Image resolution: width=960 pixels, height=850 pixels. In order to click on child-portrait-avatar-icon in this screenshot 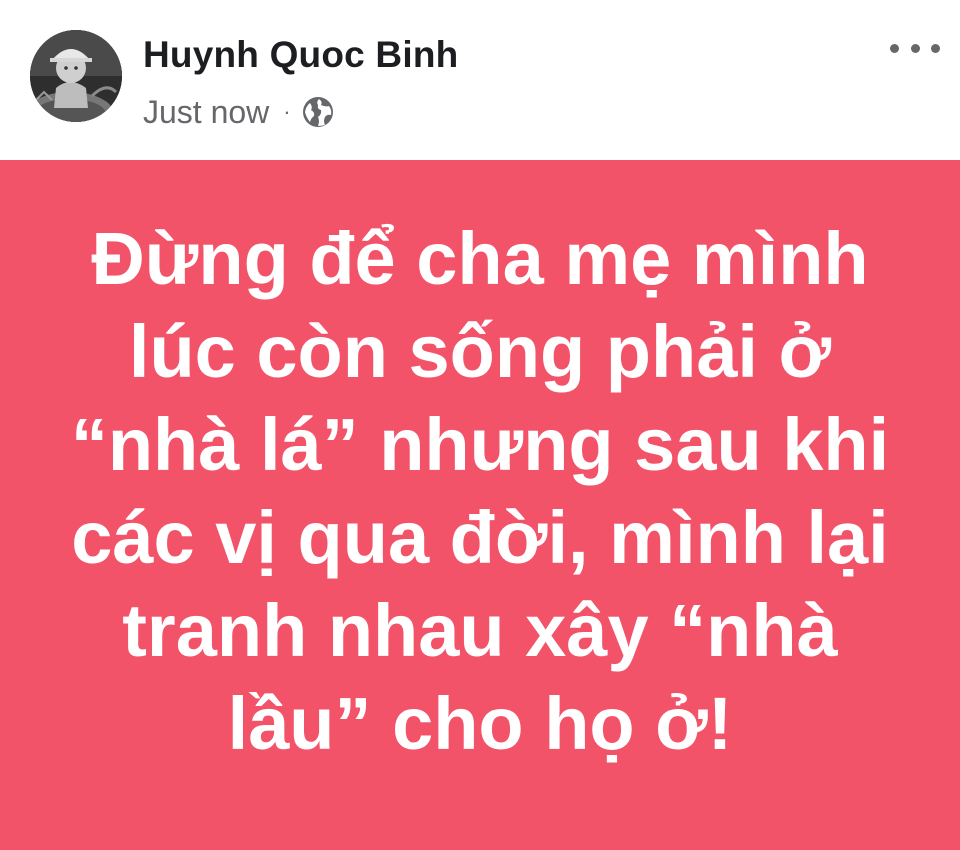, I will do `click(76, 76)`.